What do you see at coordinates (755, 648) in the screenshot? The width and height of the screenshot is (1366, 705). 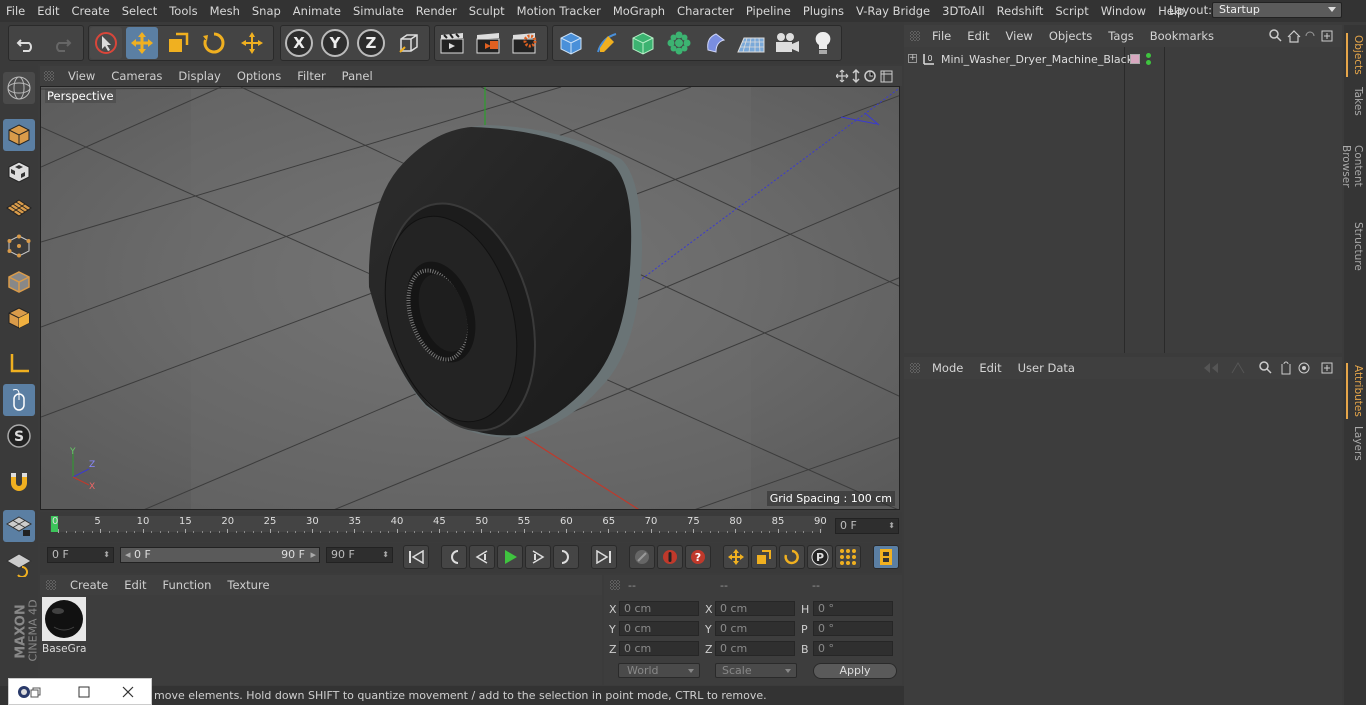 I see `size-z-field: 0 cm` at bounding box center [755, 648].